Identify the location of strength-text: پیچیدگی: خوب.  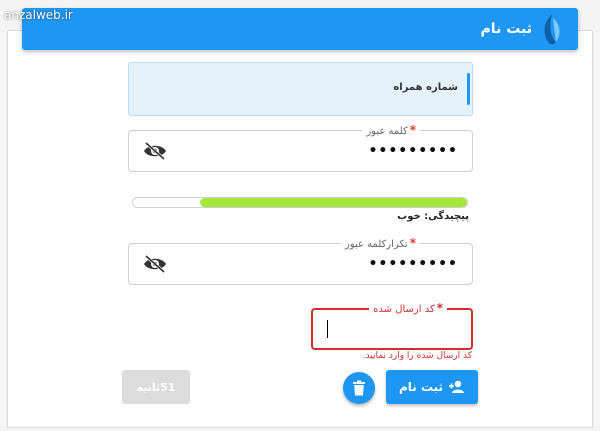
(433, 216).